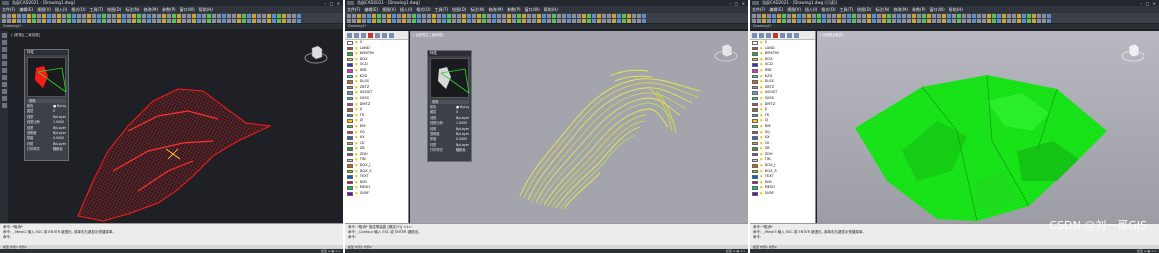 Image resolution: width=1159 pixels, height=253 pixels. I want to click on prop-value: 随颜色, so click(59, 149).